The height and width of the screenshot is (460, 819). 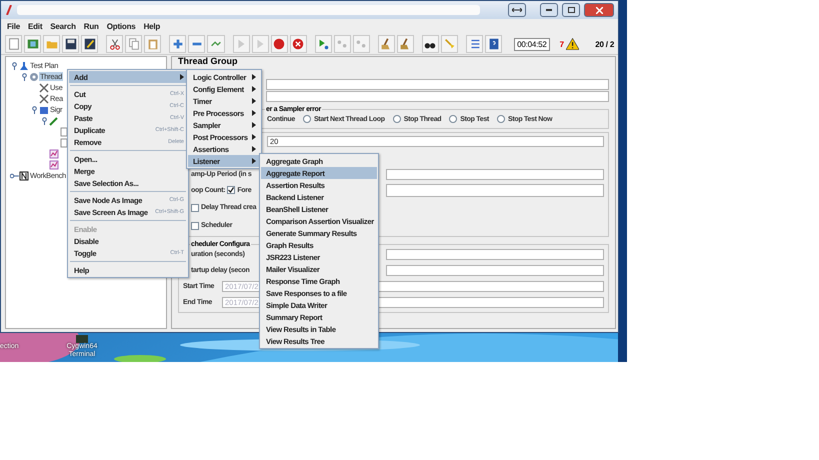 I want to click on panel-title: Thread Group, so click(x=208, y=61).